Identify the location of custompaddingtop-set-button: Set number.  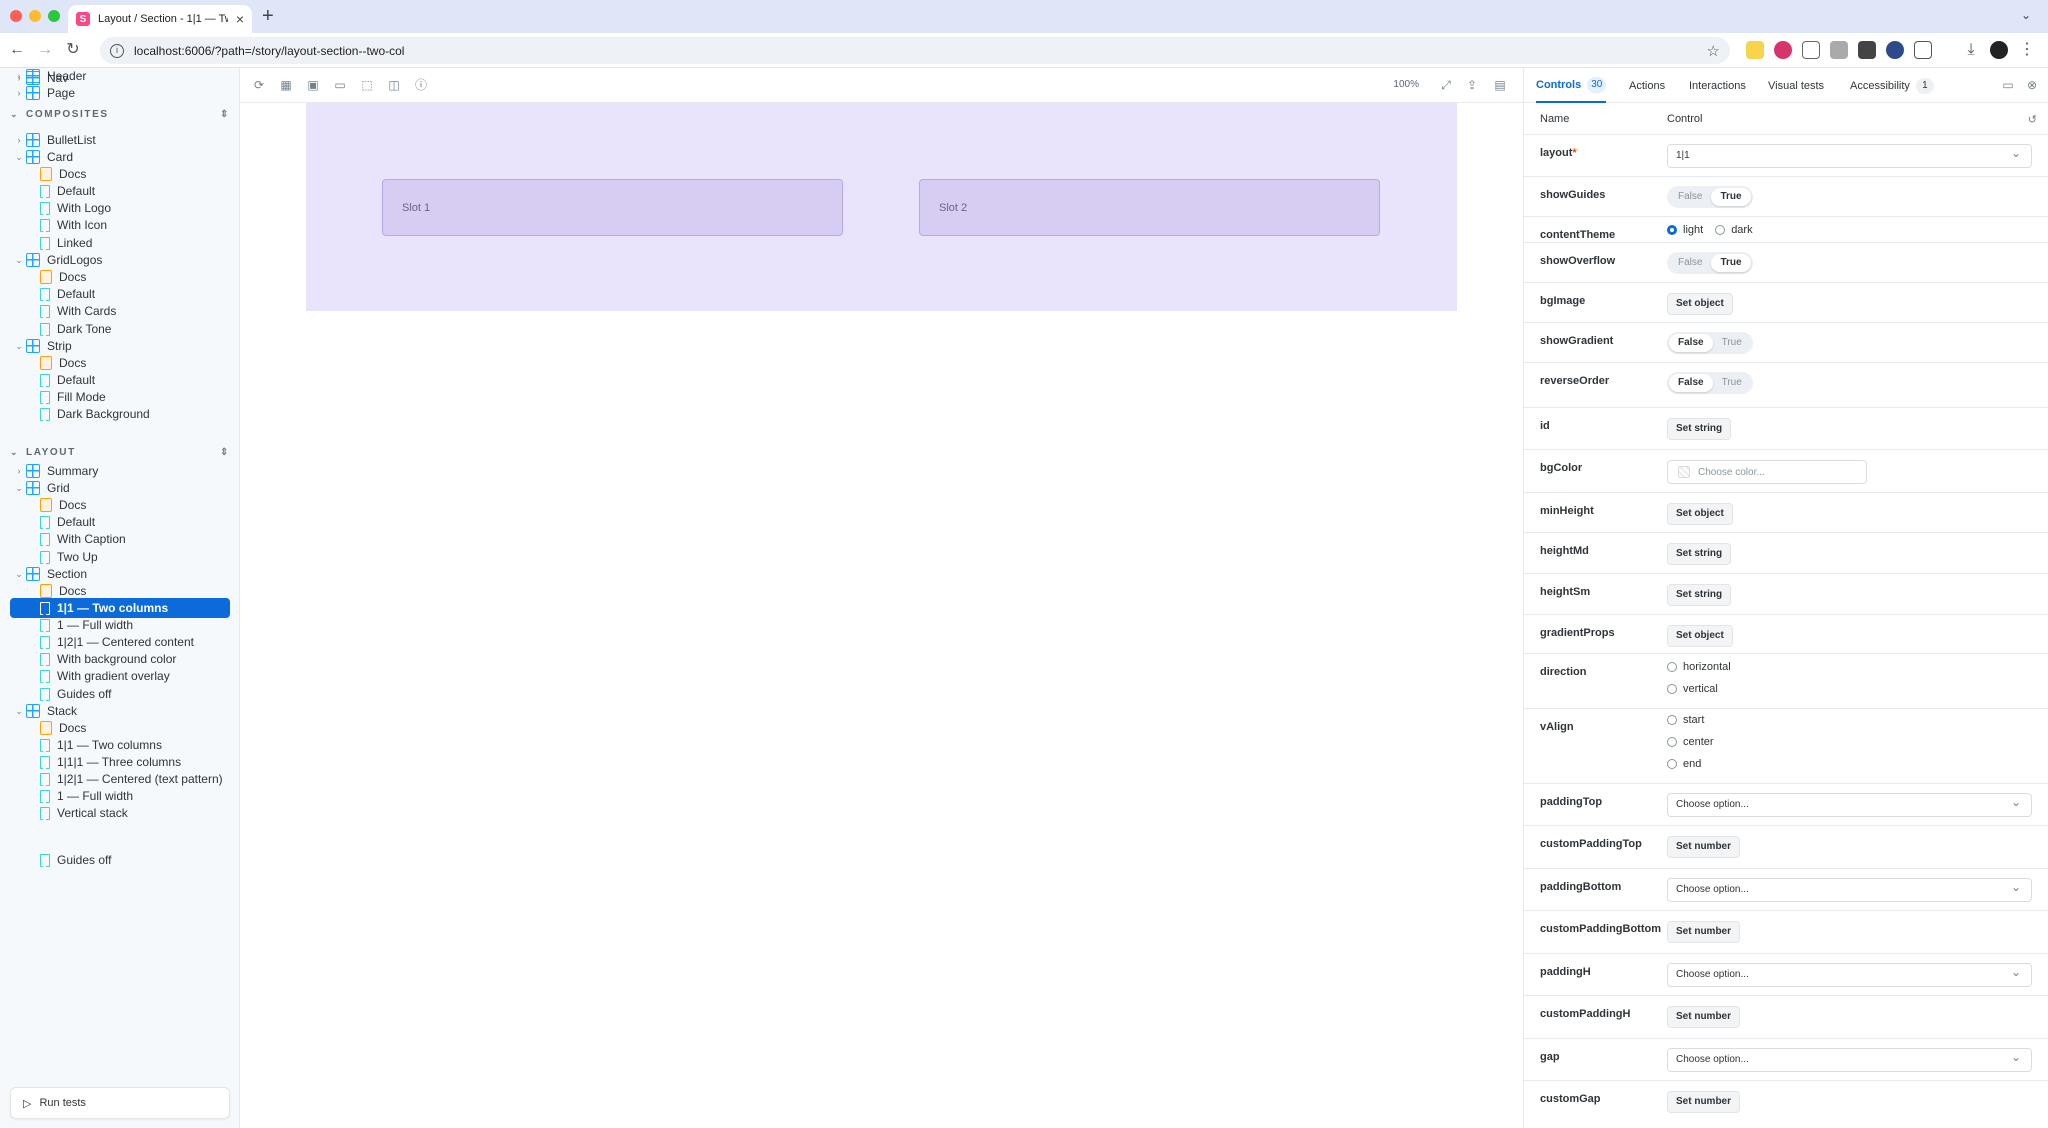
(1704, 847).